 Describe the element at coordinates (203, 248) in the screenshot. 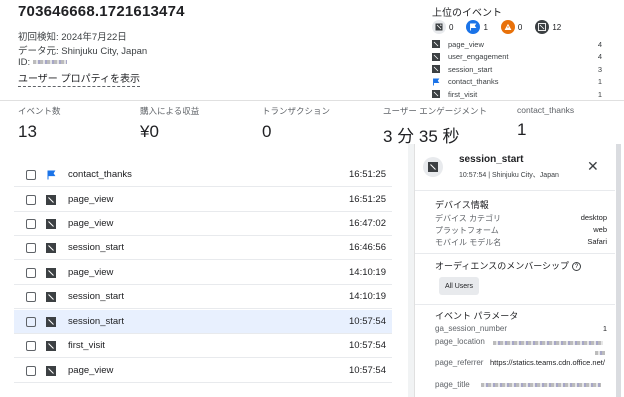

I see `event-row: session_start 16:46:56` at that location.